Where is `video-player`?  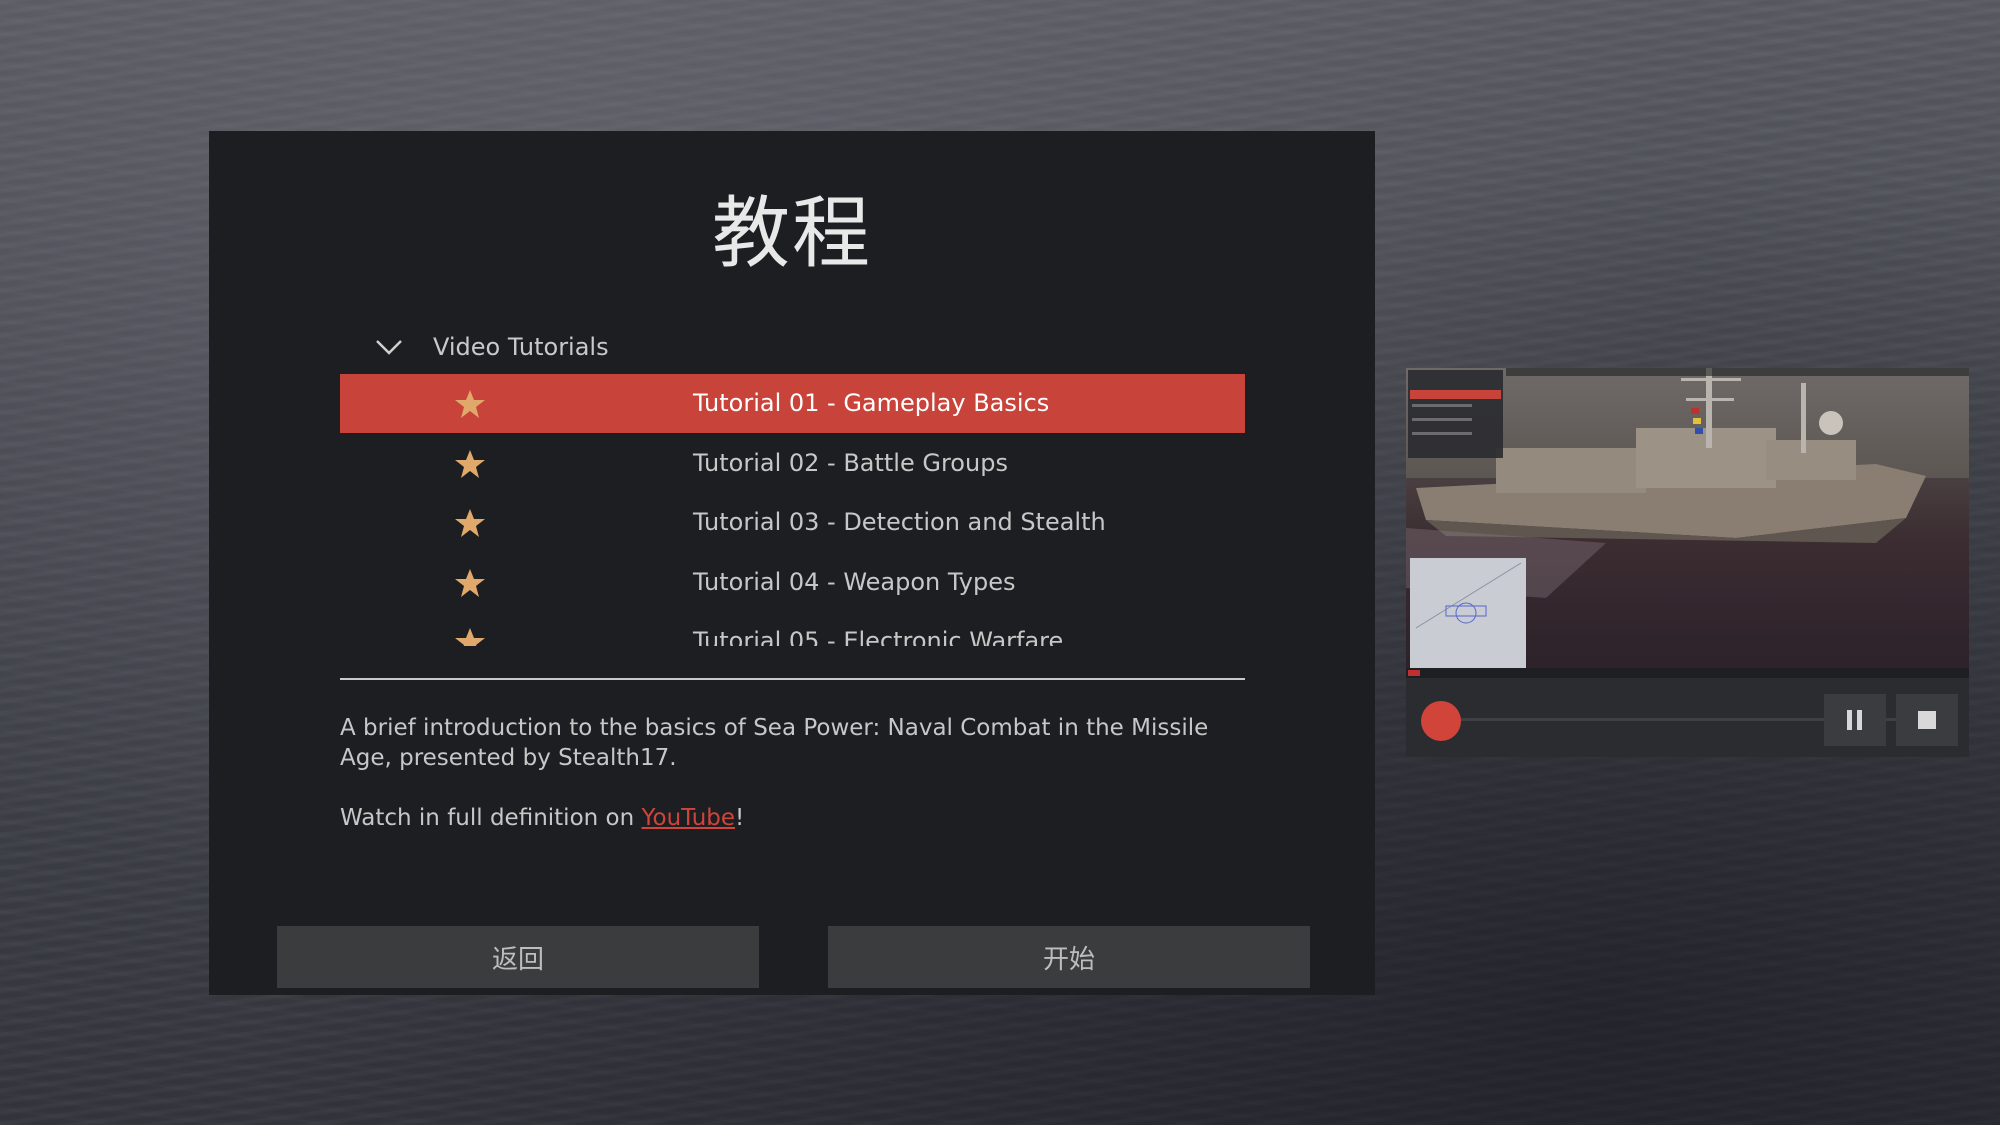
video-player is located at coordinates (1687, 562).